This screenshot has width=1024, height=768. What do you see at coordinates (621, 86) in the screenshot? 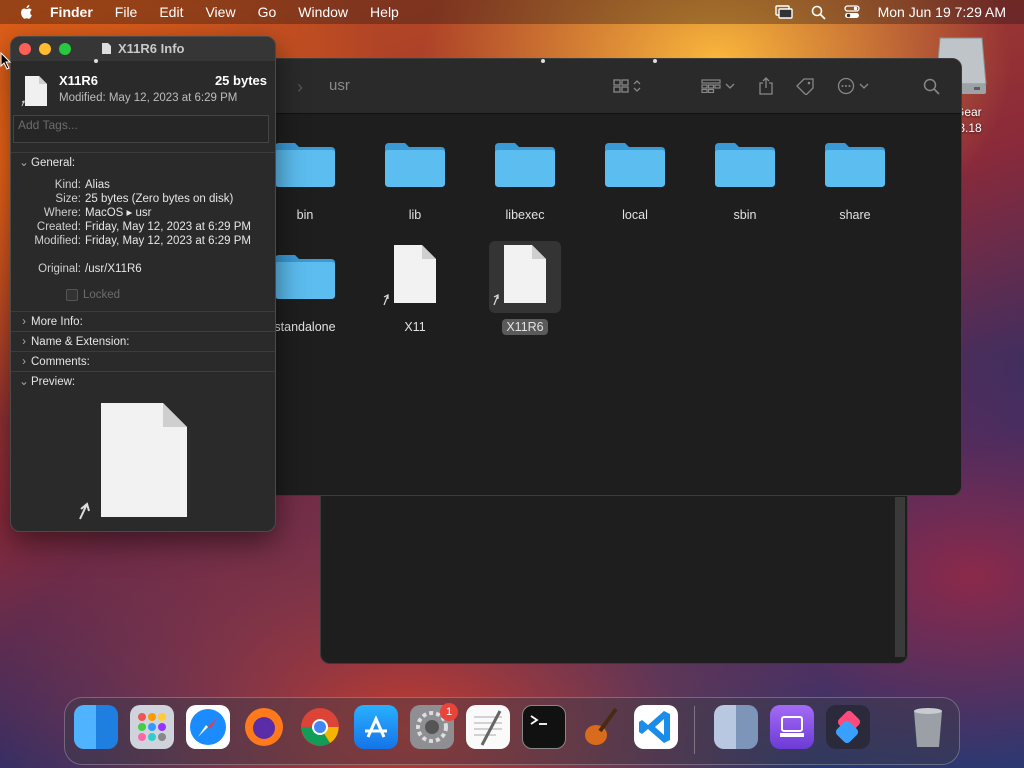
I see `icon-view-icon` at bounding box center [621, 86].